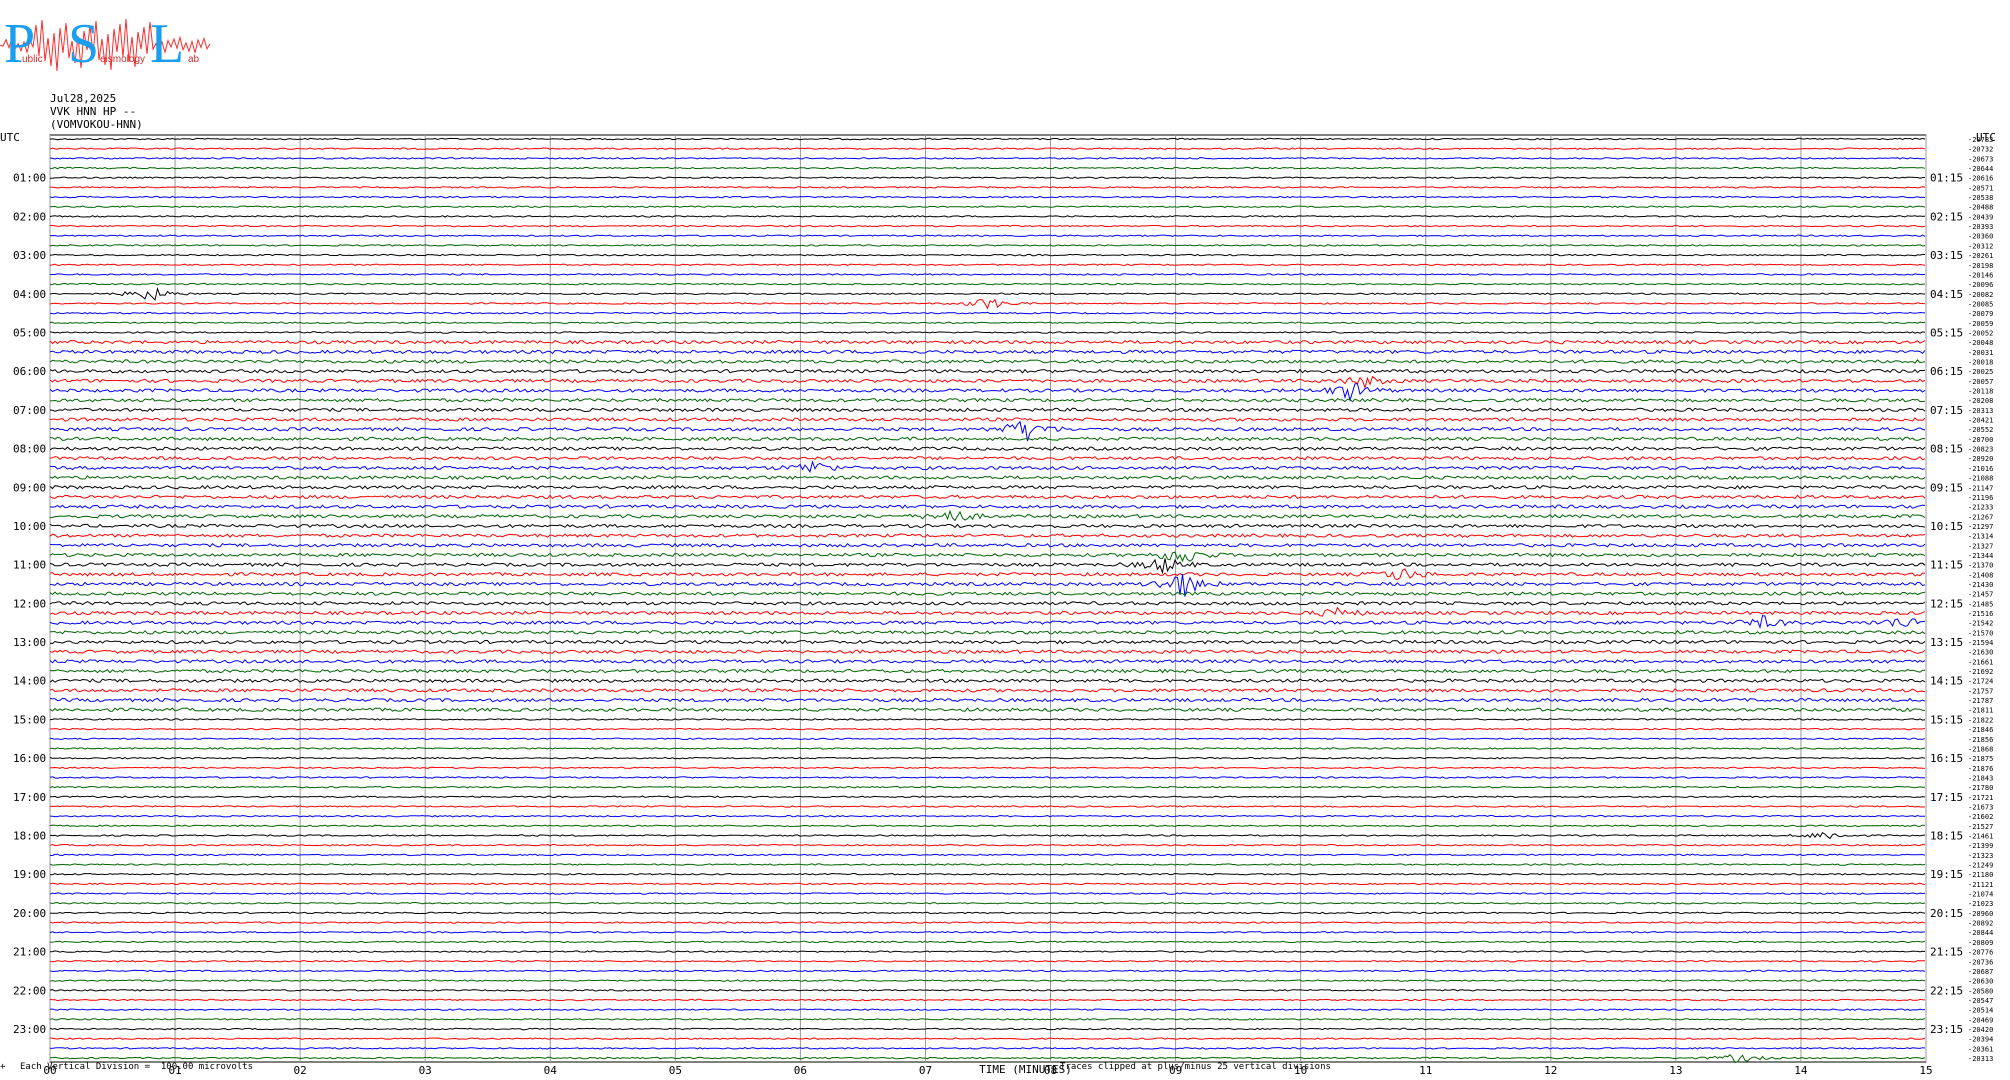  Describe the element at coordinates (1980, 604) in the screenshot. I see `trace-offset-label: -21485` at that location.